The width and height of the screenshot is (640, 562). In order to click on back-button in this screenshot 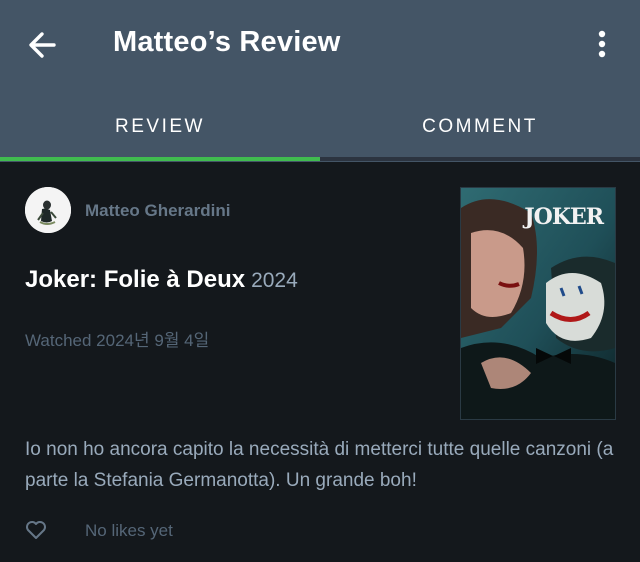, I will do `click(43, 45)`.